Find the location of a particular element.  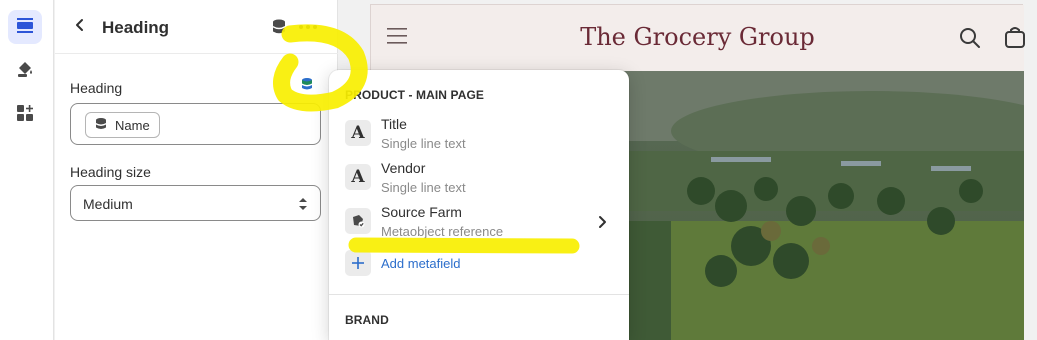

dynamic-source-pill: Name is located at coordinates (122, 125).